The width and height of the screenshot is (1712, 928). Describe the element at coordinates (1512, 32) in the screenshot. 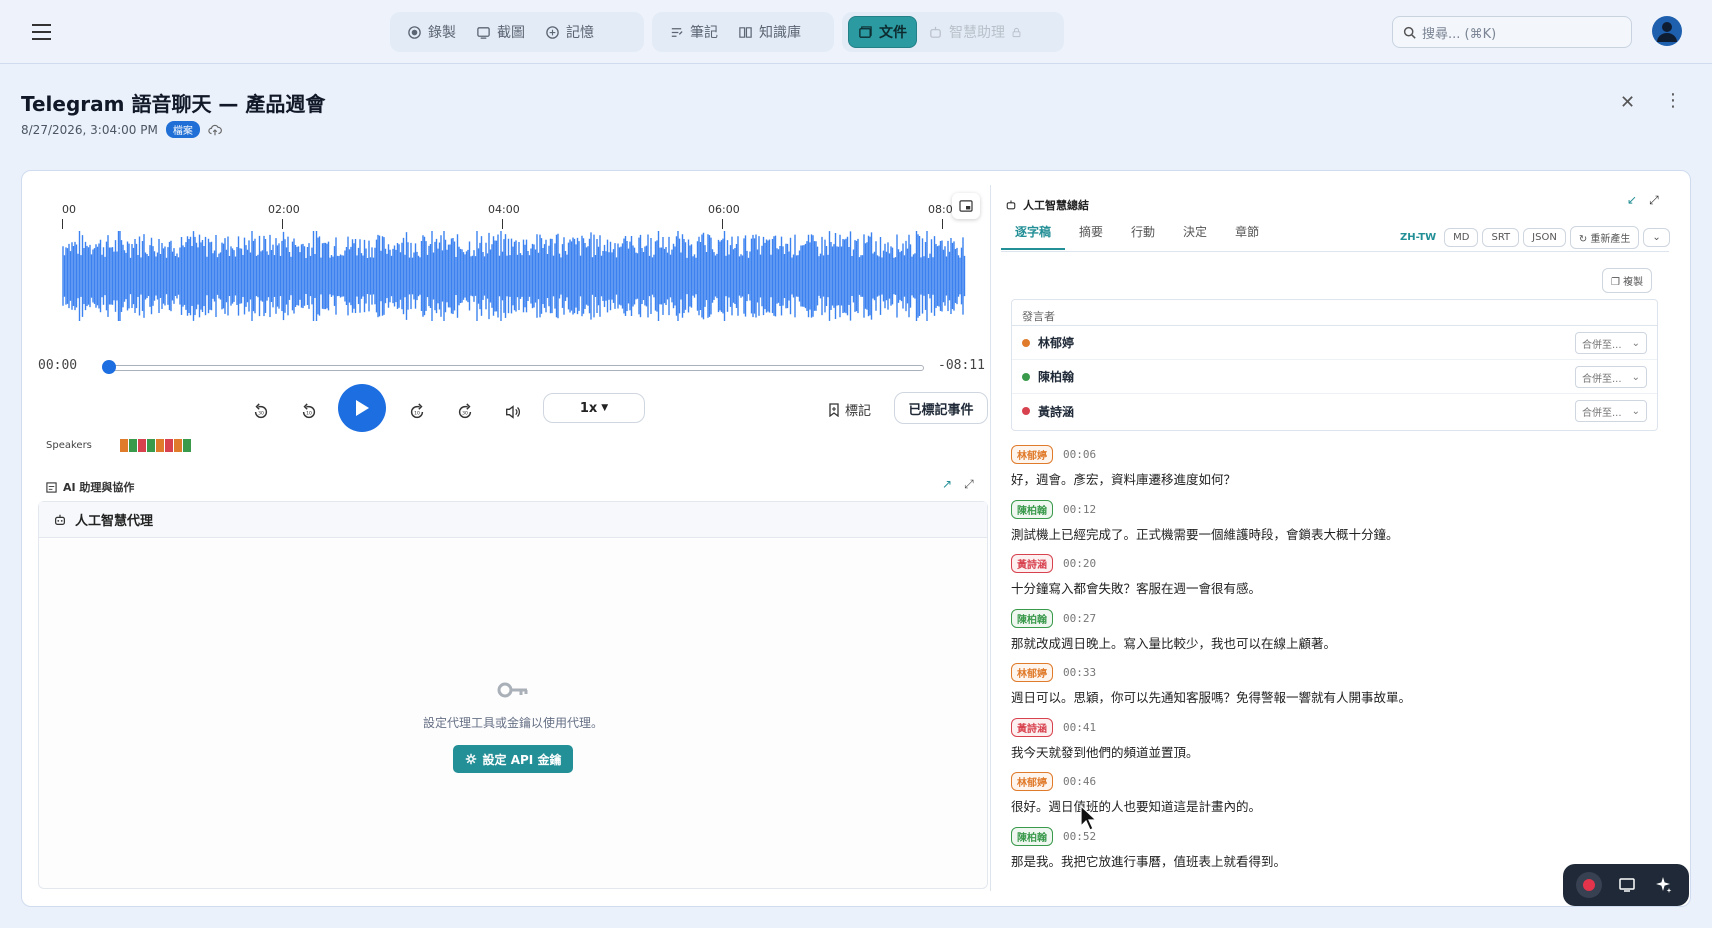

I see `search-input: 搜尋... (⌘K)` at that location.